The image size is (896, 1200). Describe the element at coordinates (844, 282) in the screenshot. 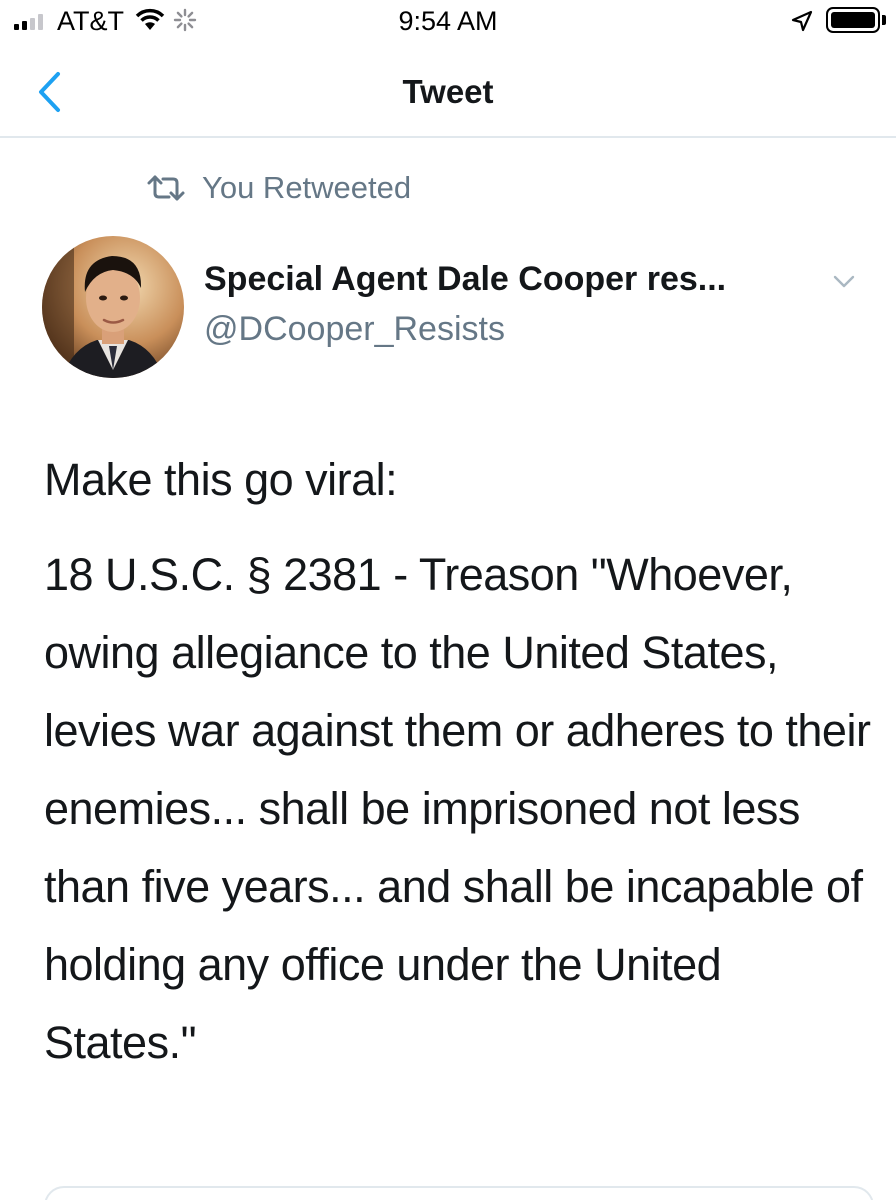

I see `chevron-down-icon` at that location.